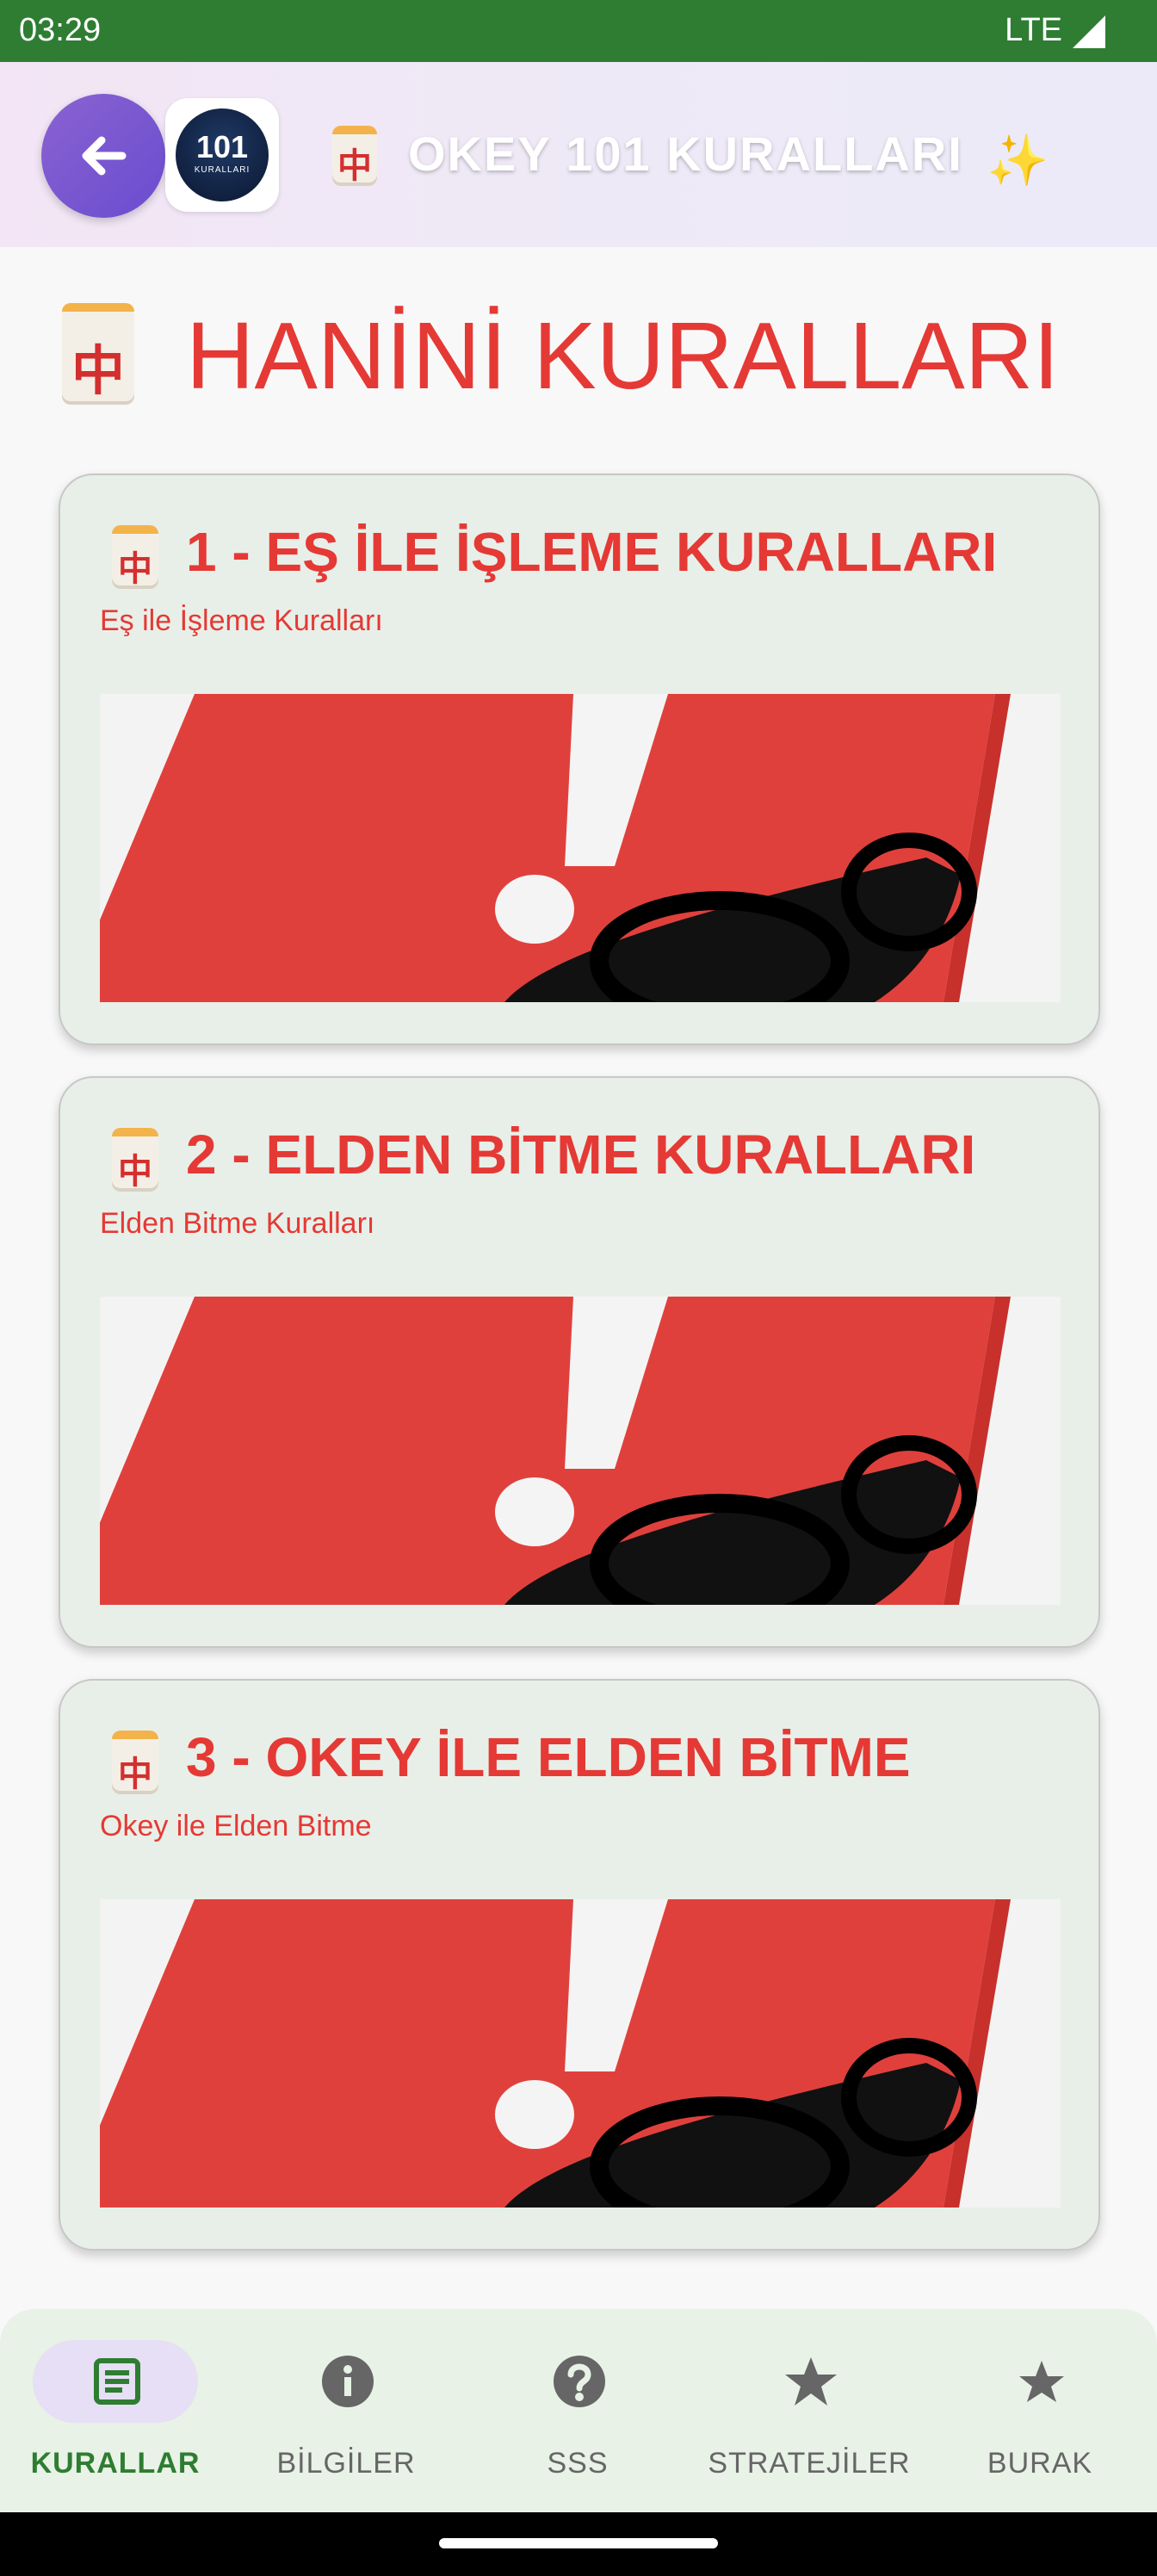  I want to click on back-button, so click(103, 156).